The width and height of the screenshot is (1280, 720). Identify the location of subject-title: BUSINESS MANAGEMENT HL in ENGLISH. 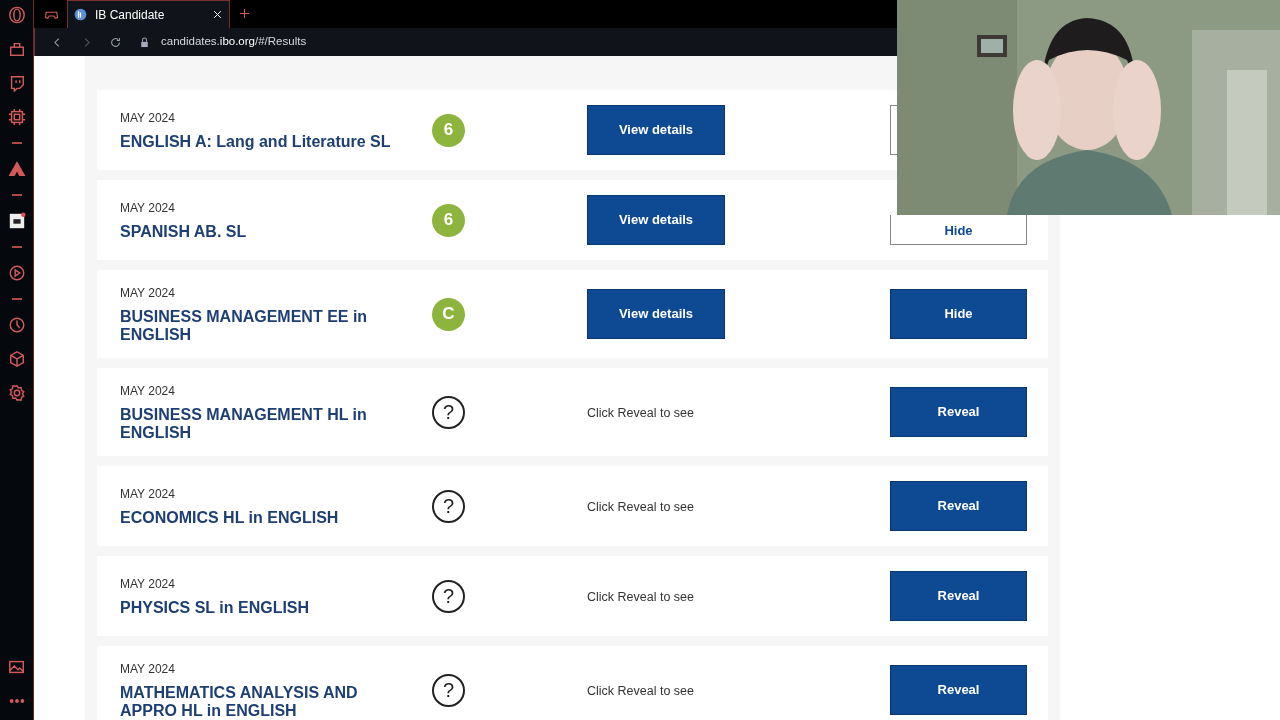
(244, 424).